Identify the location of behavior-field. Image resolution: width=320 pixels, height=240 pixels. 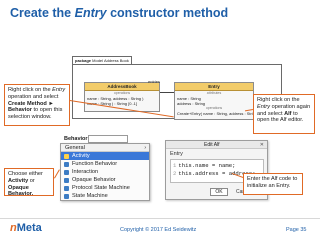
(108, 139).